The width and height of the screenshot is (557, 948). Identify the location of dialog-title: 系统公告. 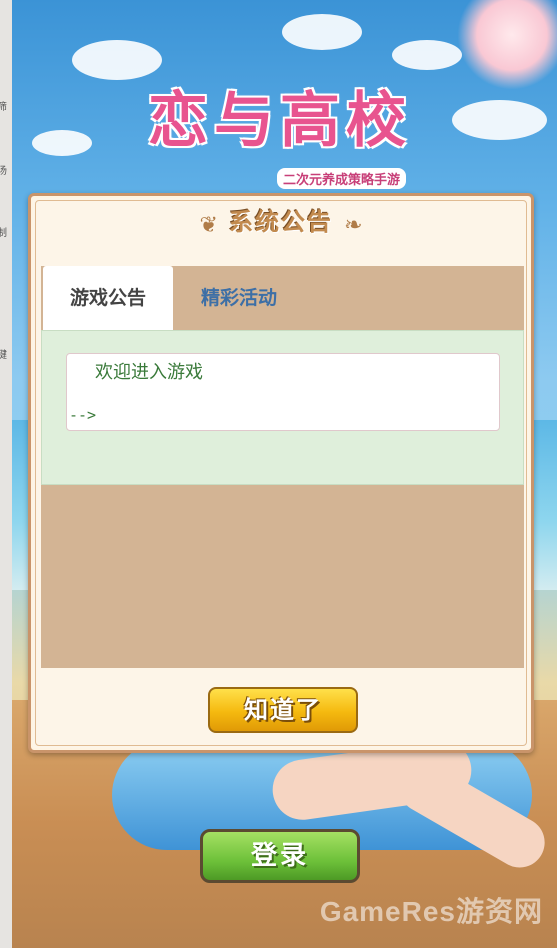
(281, 222).